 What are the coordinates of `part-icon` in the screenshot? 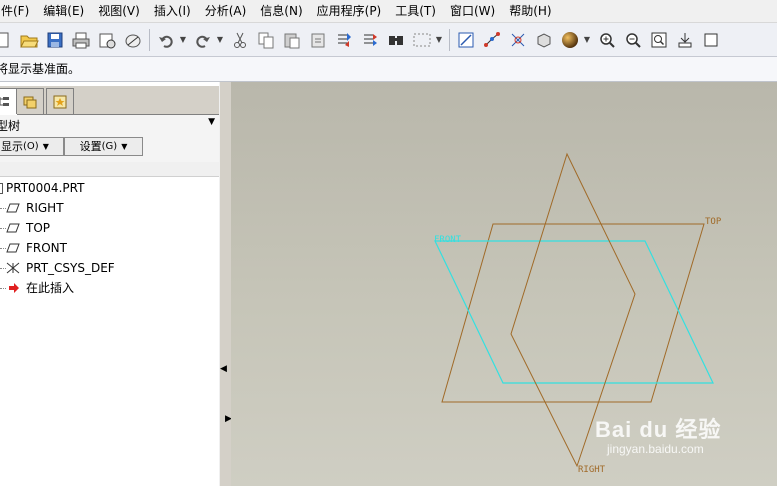 It's located at (1, 188).